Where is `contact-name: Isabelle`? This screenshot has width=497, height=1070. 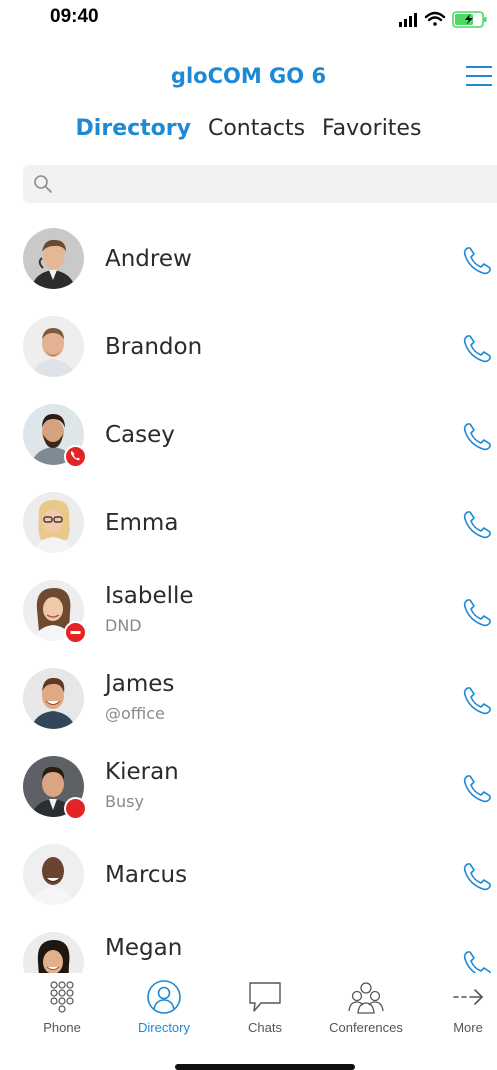
contact-name: Isabelle is located at coordinates (149, 596).